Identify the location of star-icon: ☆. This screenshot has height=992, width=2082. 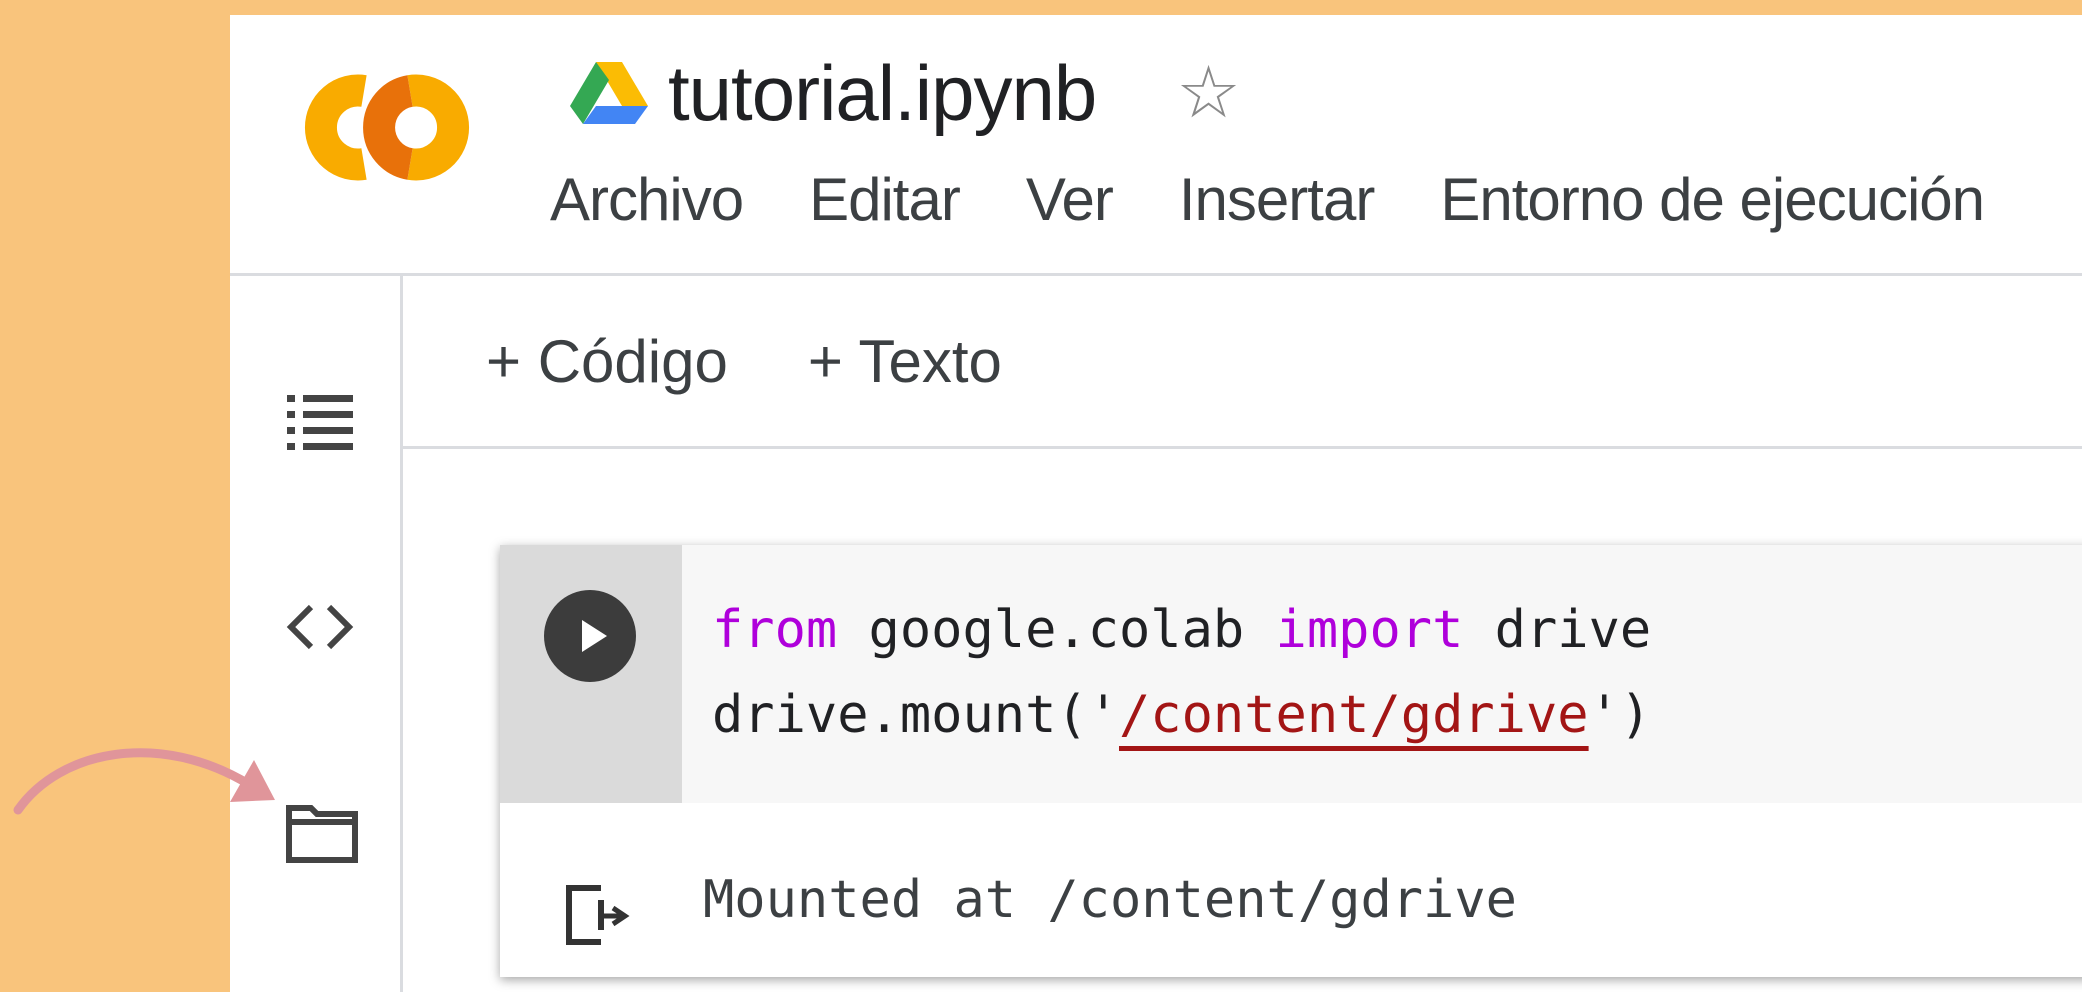
(1208, 93).